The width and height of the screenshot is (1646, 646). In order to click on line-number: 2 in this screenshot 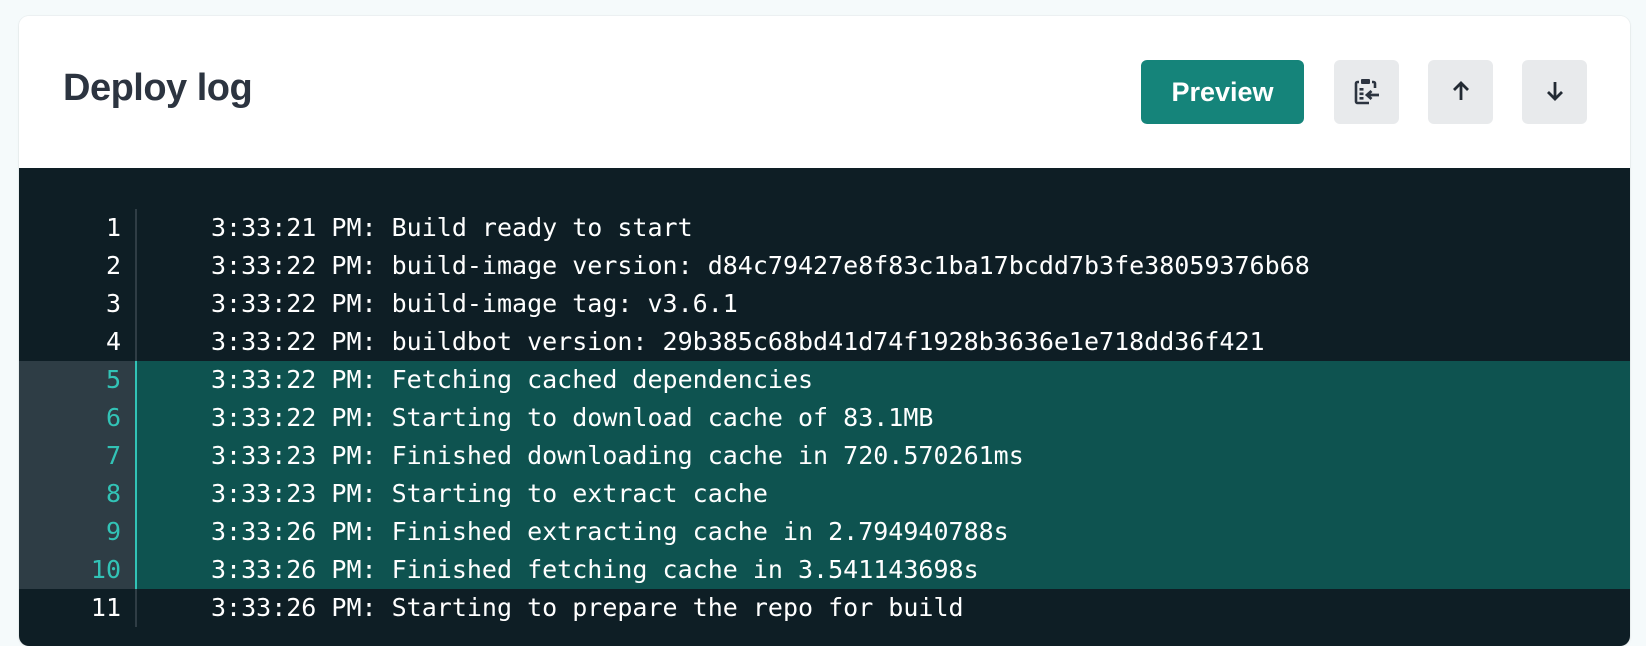, I will do `click(78, 266)`.